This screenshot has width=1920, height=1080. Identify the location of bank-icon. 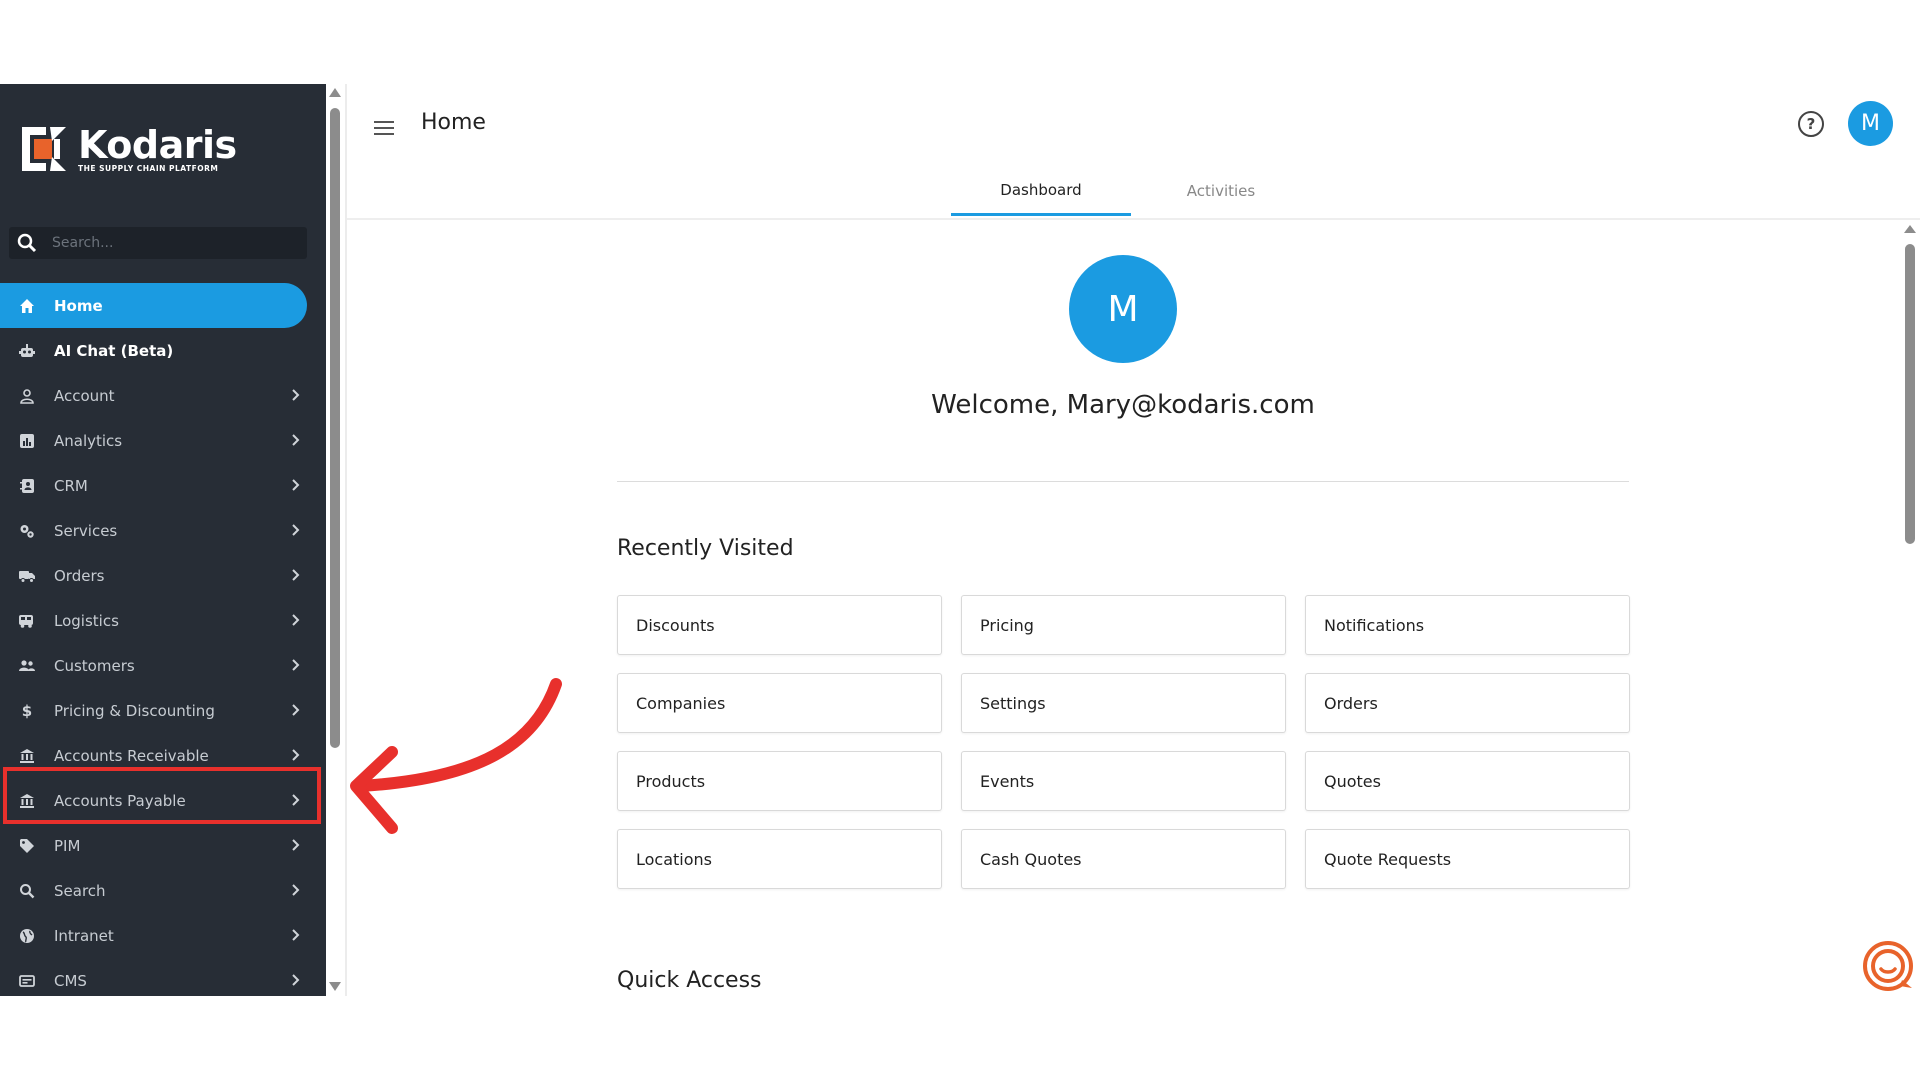
(27, 756).